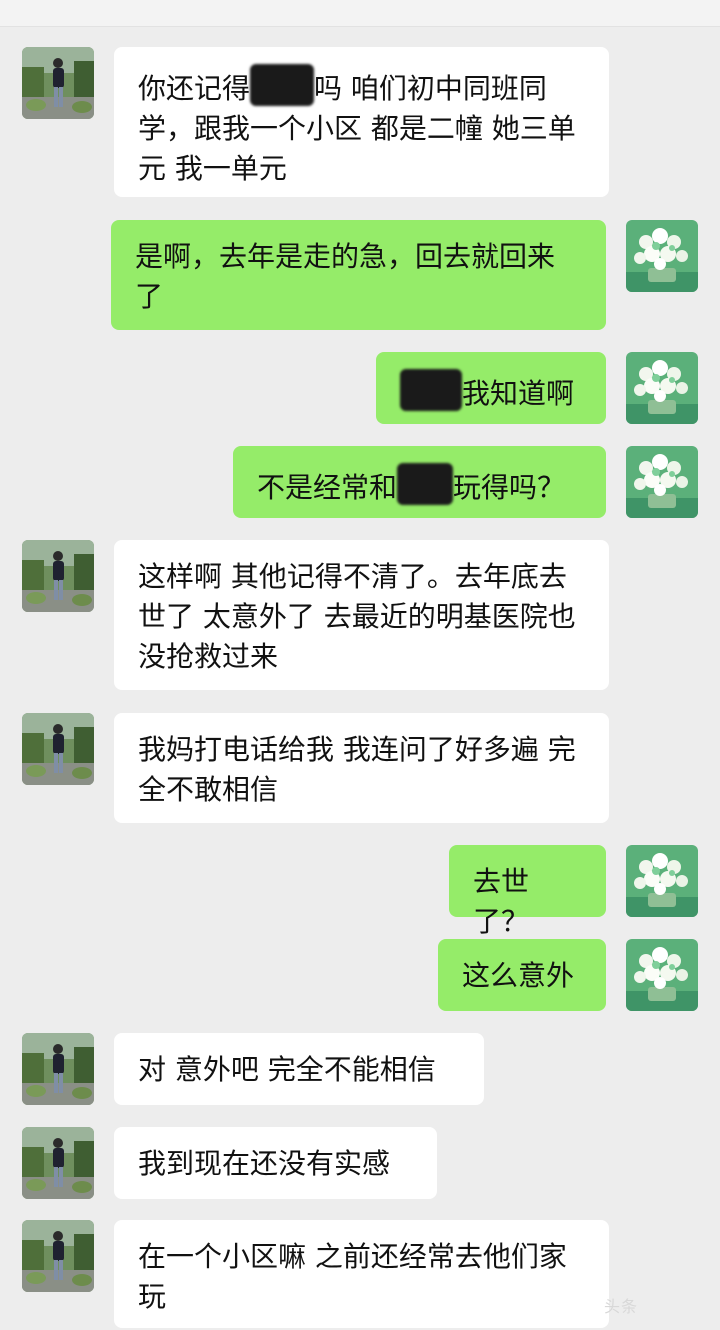 Image resolution: width=720 pixels, height=1330 pixels. What do you see at coordinates (621, 1306) in the screenshot?
I see `watermark: 头条` at bounding box center [621, 1306].